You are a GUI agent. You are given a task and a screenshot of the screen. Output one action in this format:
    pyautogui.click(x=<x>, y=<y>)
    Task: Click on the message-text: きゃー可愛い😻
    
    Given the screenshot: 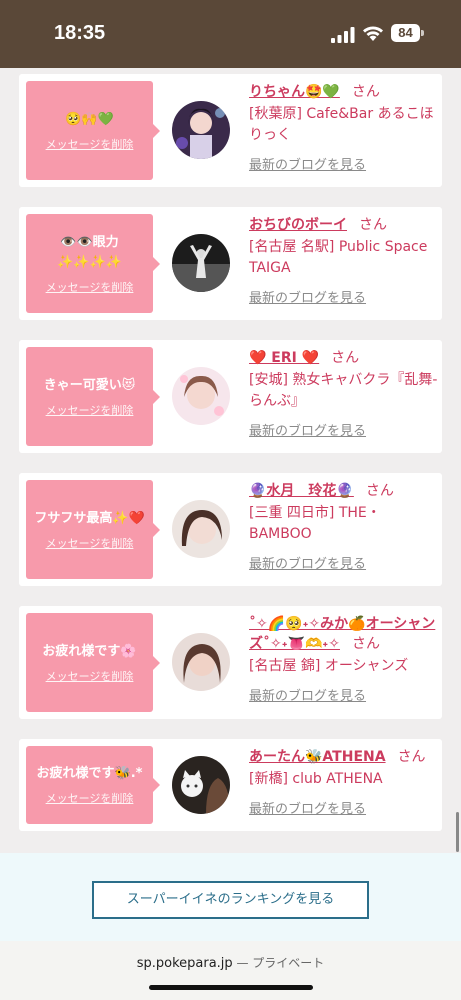 What is the action you would take?
    pyautogui.click(x=89, y=385)
    